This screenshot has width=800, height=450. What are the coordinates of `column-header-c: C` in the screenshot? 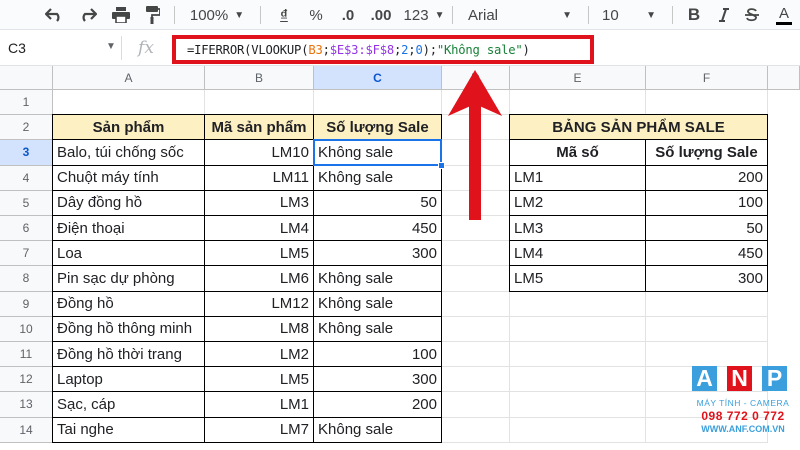 It's located at (378, 78).